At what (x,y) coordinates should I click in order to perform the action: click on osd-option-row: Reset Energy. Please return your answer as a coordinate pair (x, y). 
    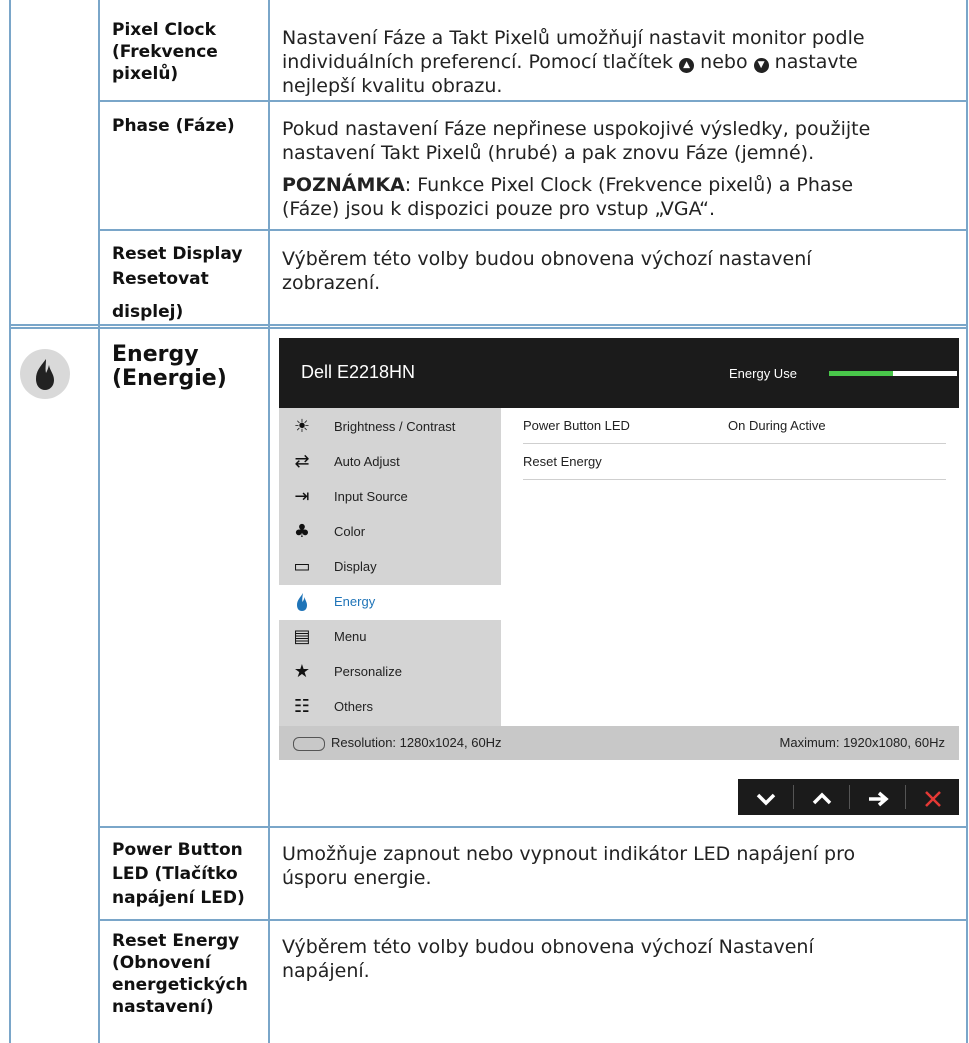
    Looking at the image, I should click on (734, 462).